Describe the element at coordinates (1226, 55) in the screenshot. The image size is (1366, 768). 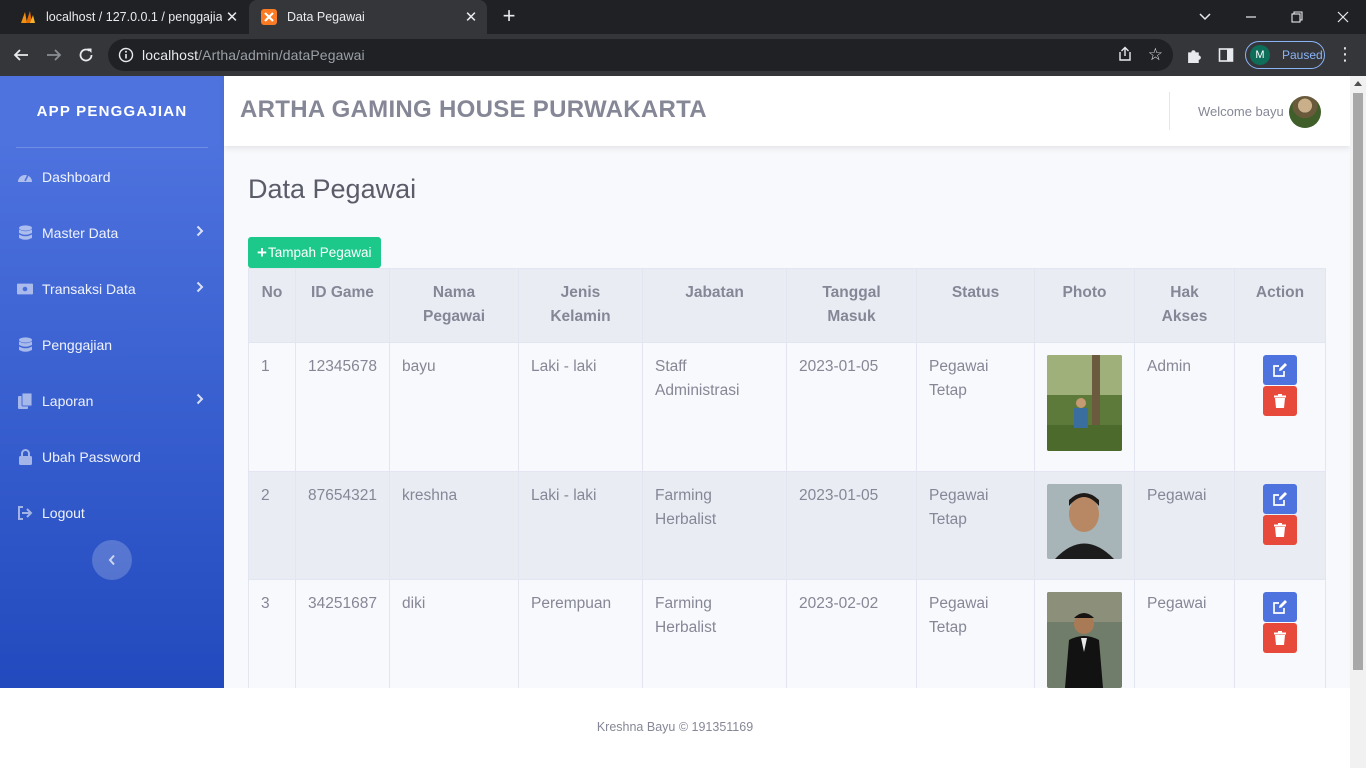
I see `side-panel-button` at that location.